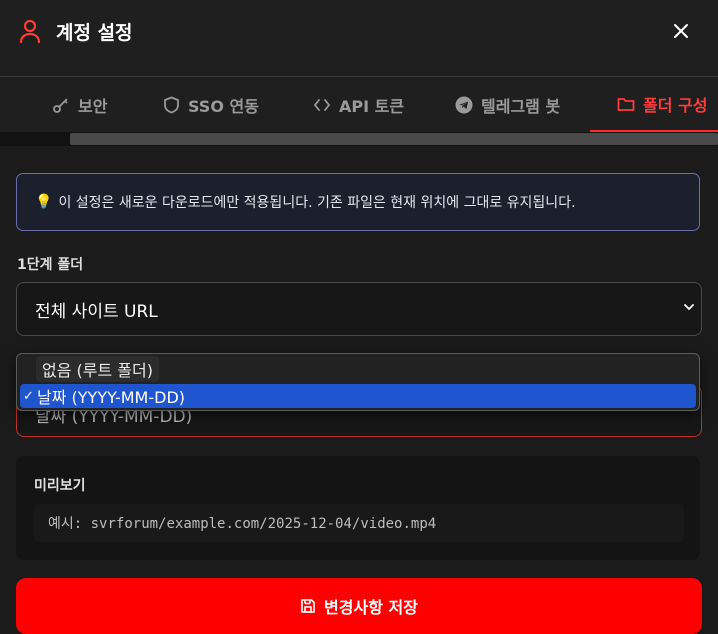 Image resolution: width=718 pixels, height=634 pixels. What do you see at coordinates (97, 369) in the screenshot?
I see `option-label: 없음 (루트 폴더)` at bounding box center [97, 369].